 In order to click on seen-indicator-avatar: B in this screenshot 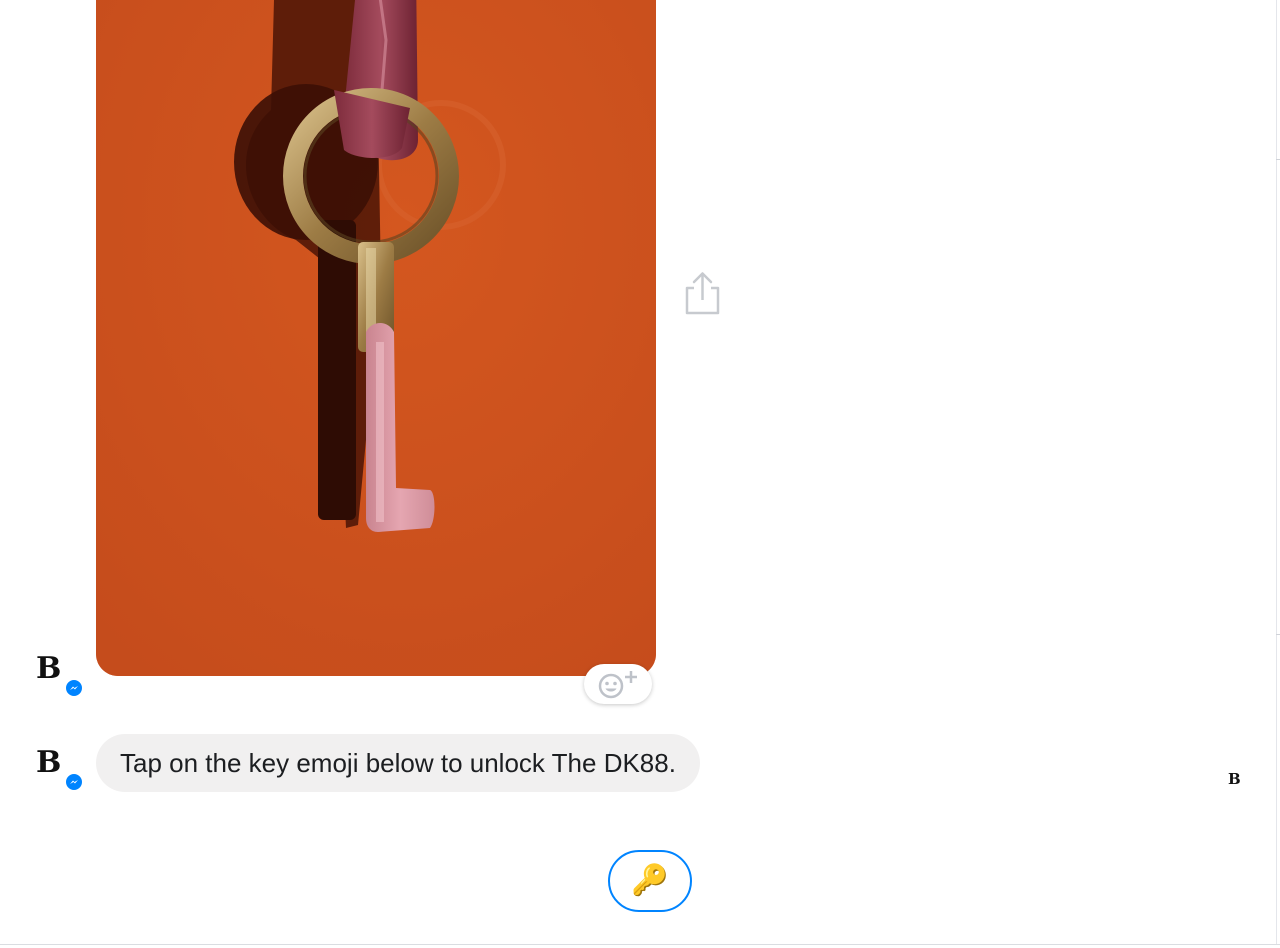, I will do `click(1234, 779)`.